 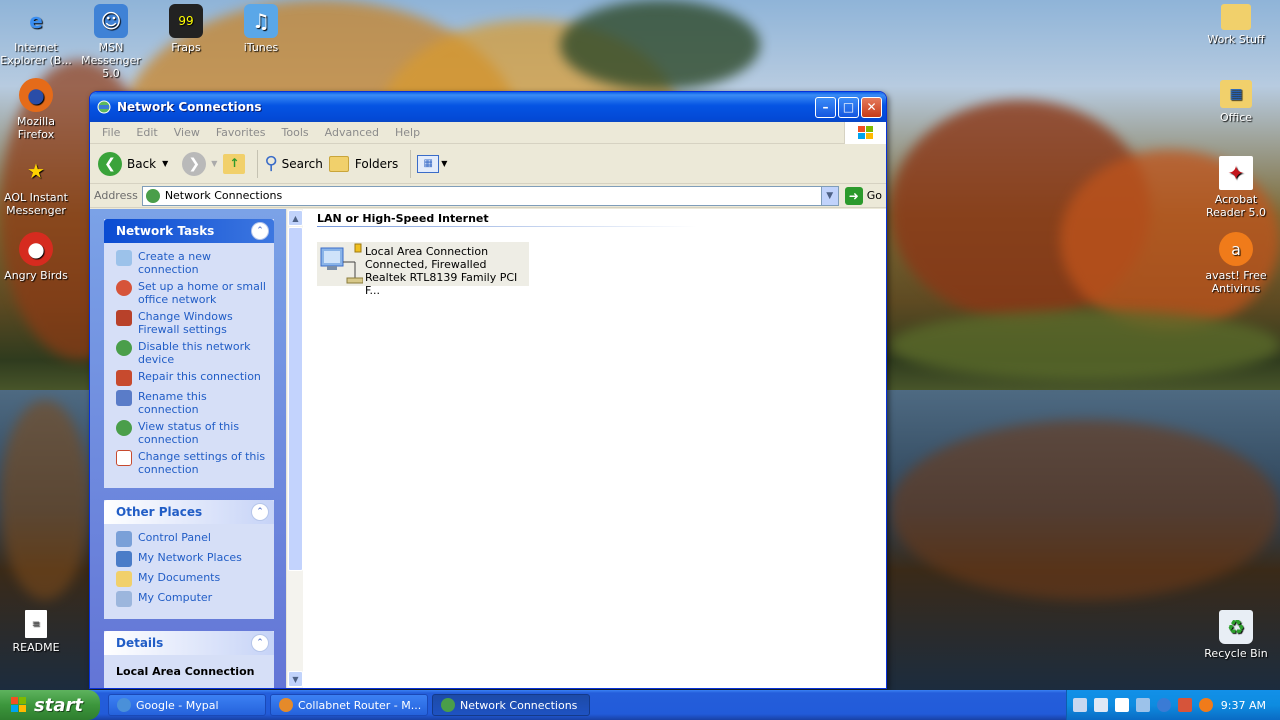 I want to click on repair-wrench-icon, so click(x=124, y=378).